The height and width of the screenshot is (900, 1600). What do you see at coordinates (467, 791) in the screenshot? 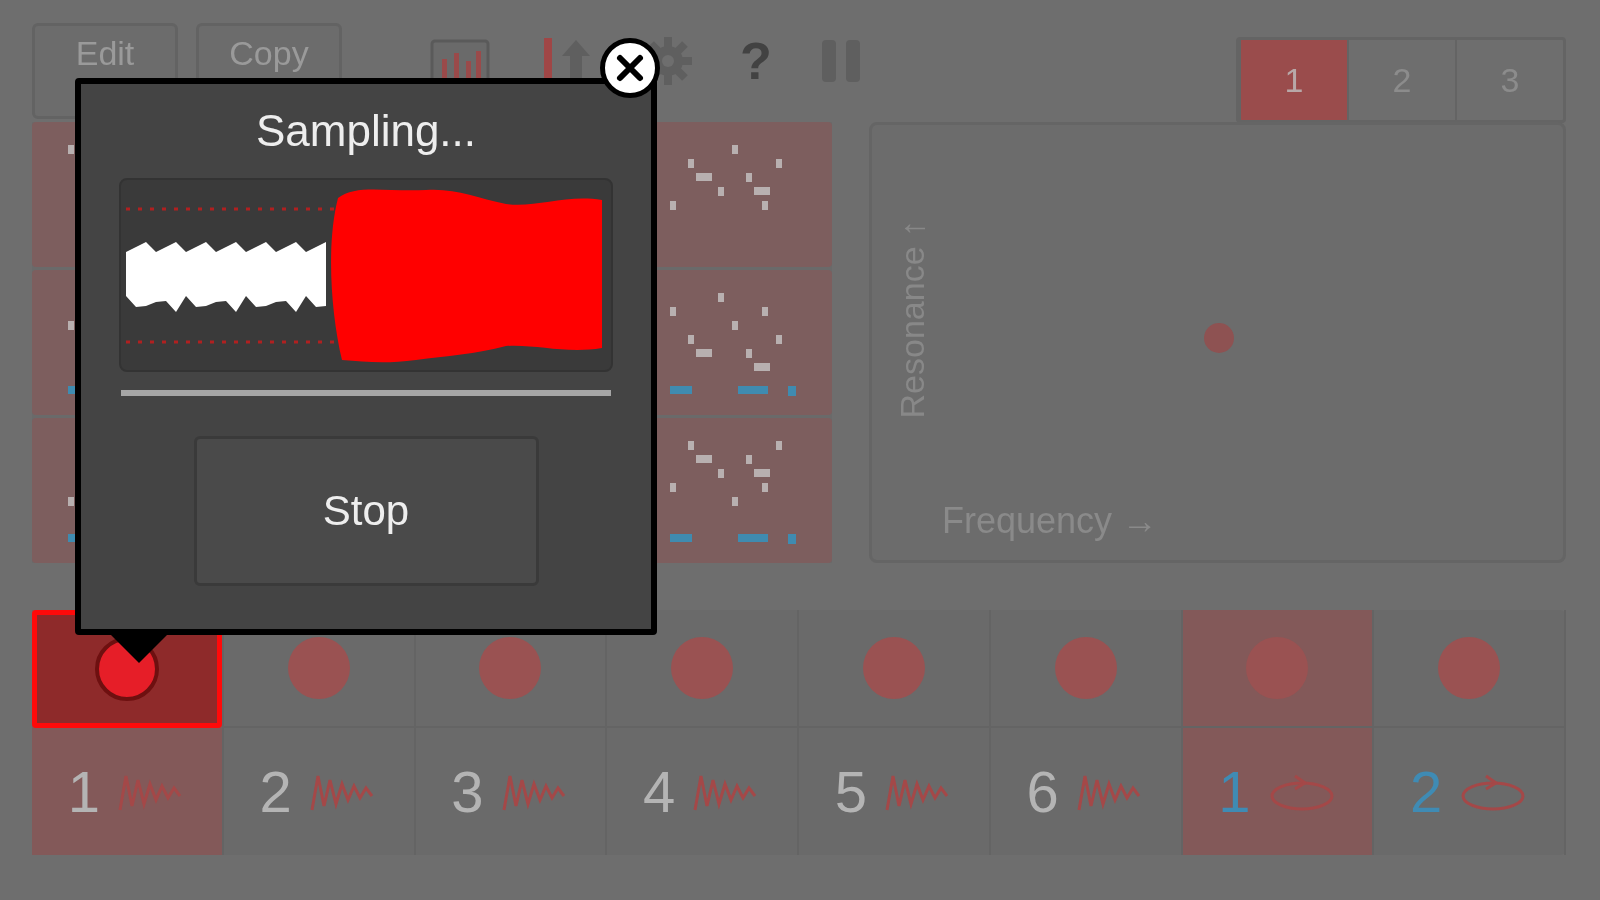
I see `pad-number: 3` at bounding box center [467, 791].